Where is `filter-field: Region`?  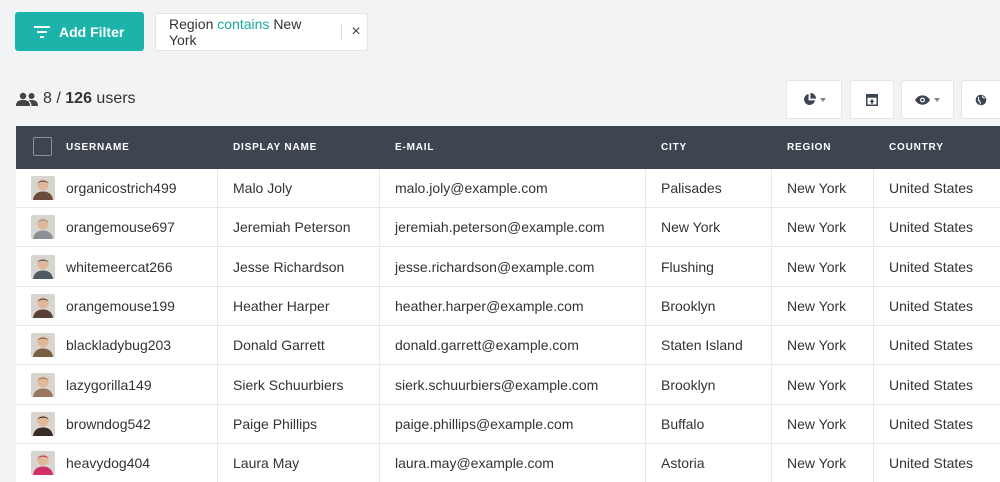
filter-field: Region is located at coordinates (191, 24).